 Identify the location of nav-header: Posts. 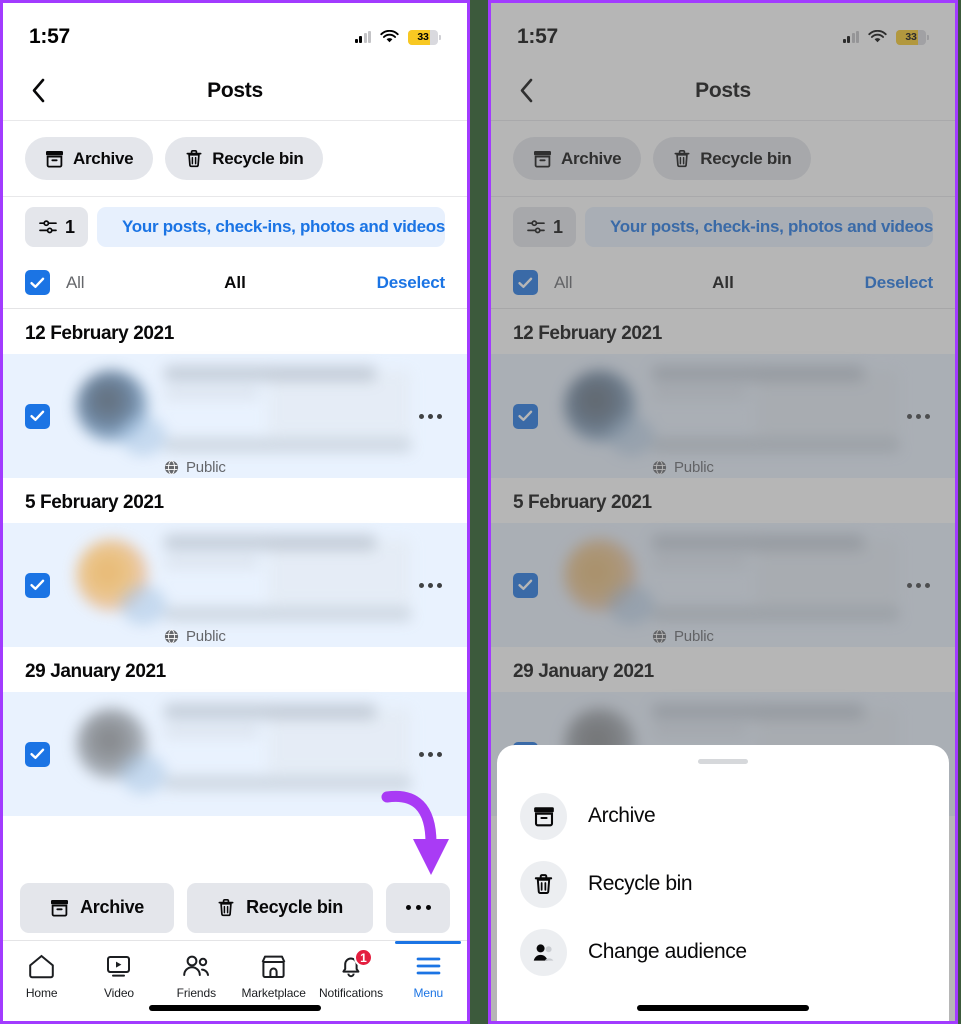
(235, 91).